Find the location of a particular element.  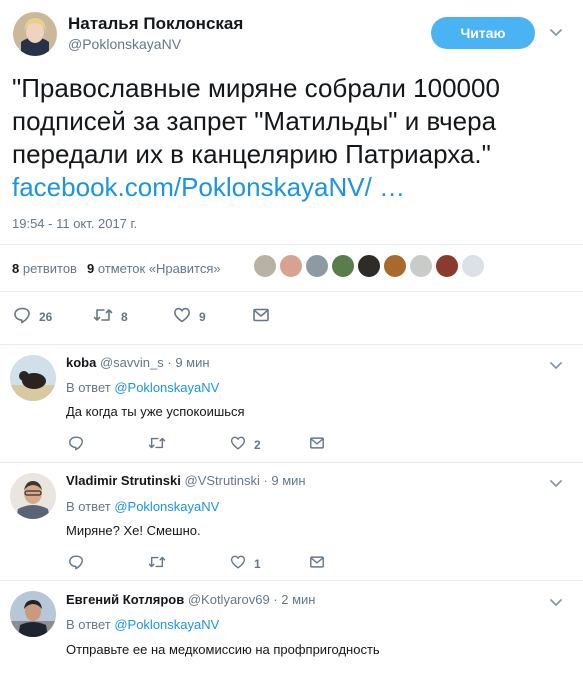

likes-stat: 9 отметок «Нравится» is located at coordinates (154, 268).